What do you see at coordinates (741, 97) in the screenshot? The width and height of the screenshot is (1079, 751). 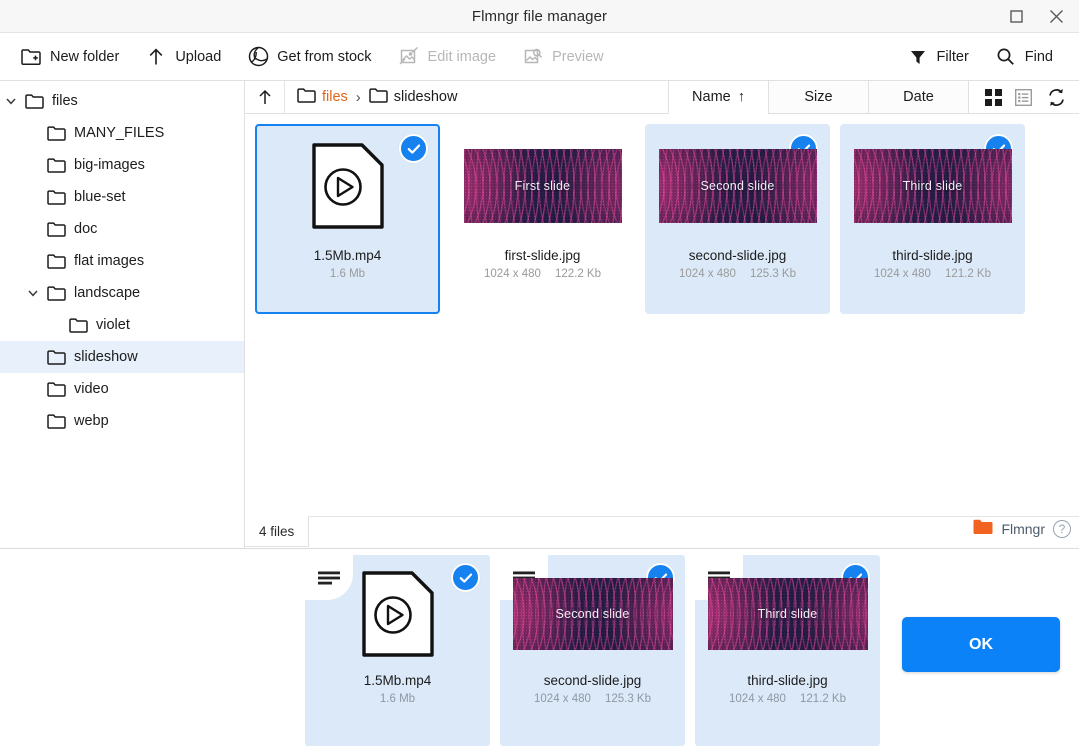 I see `sort-ascending-arrow-icon: ↑` at bounding box center [741, 97].